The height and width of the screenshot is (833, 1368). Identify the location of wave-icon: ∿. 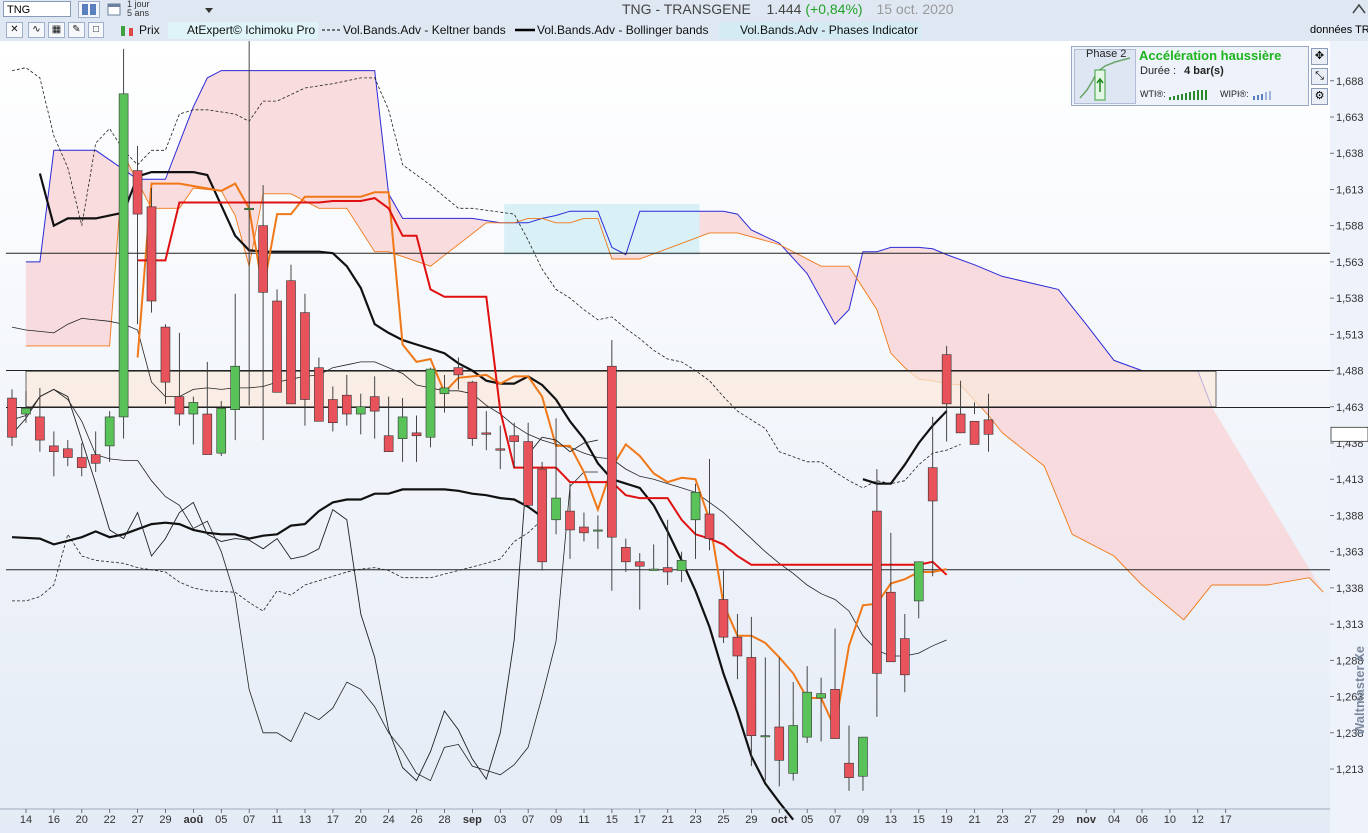
(36, 30).